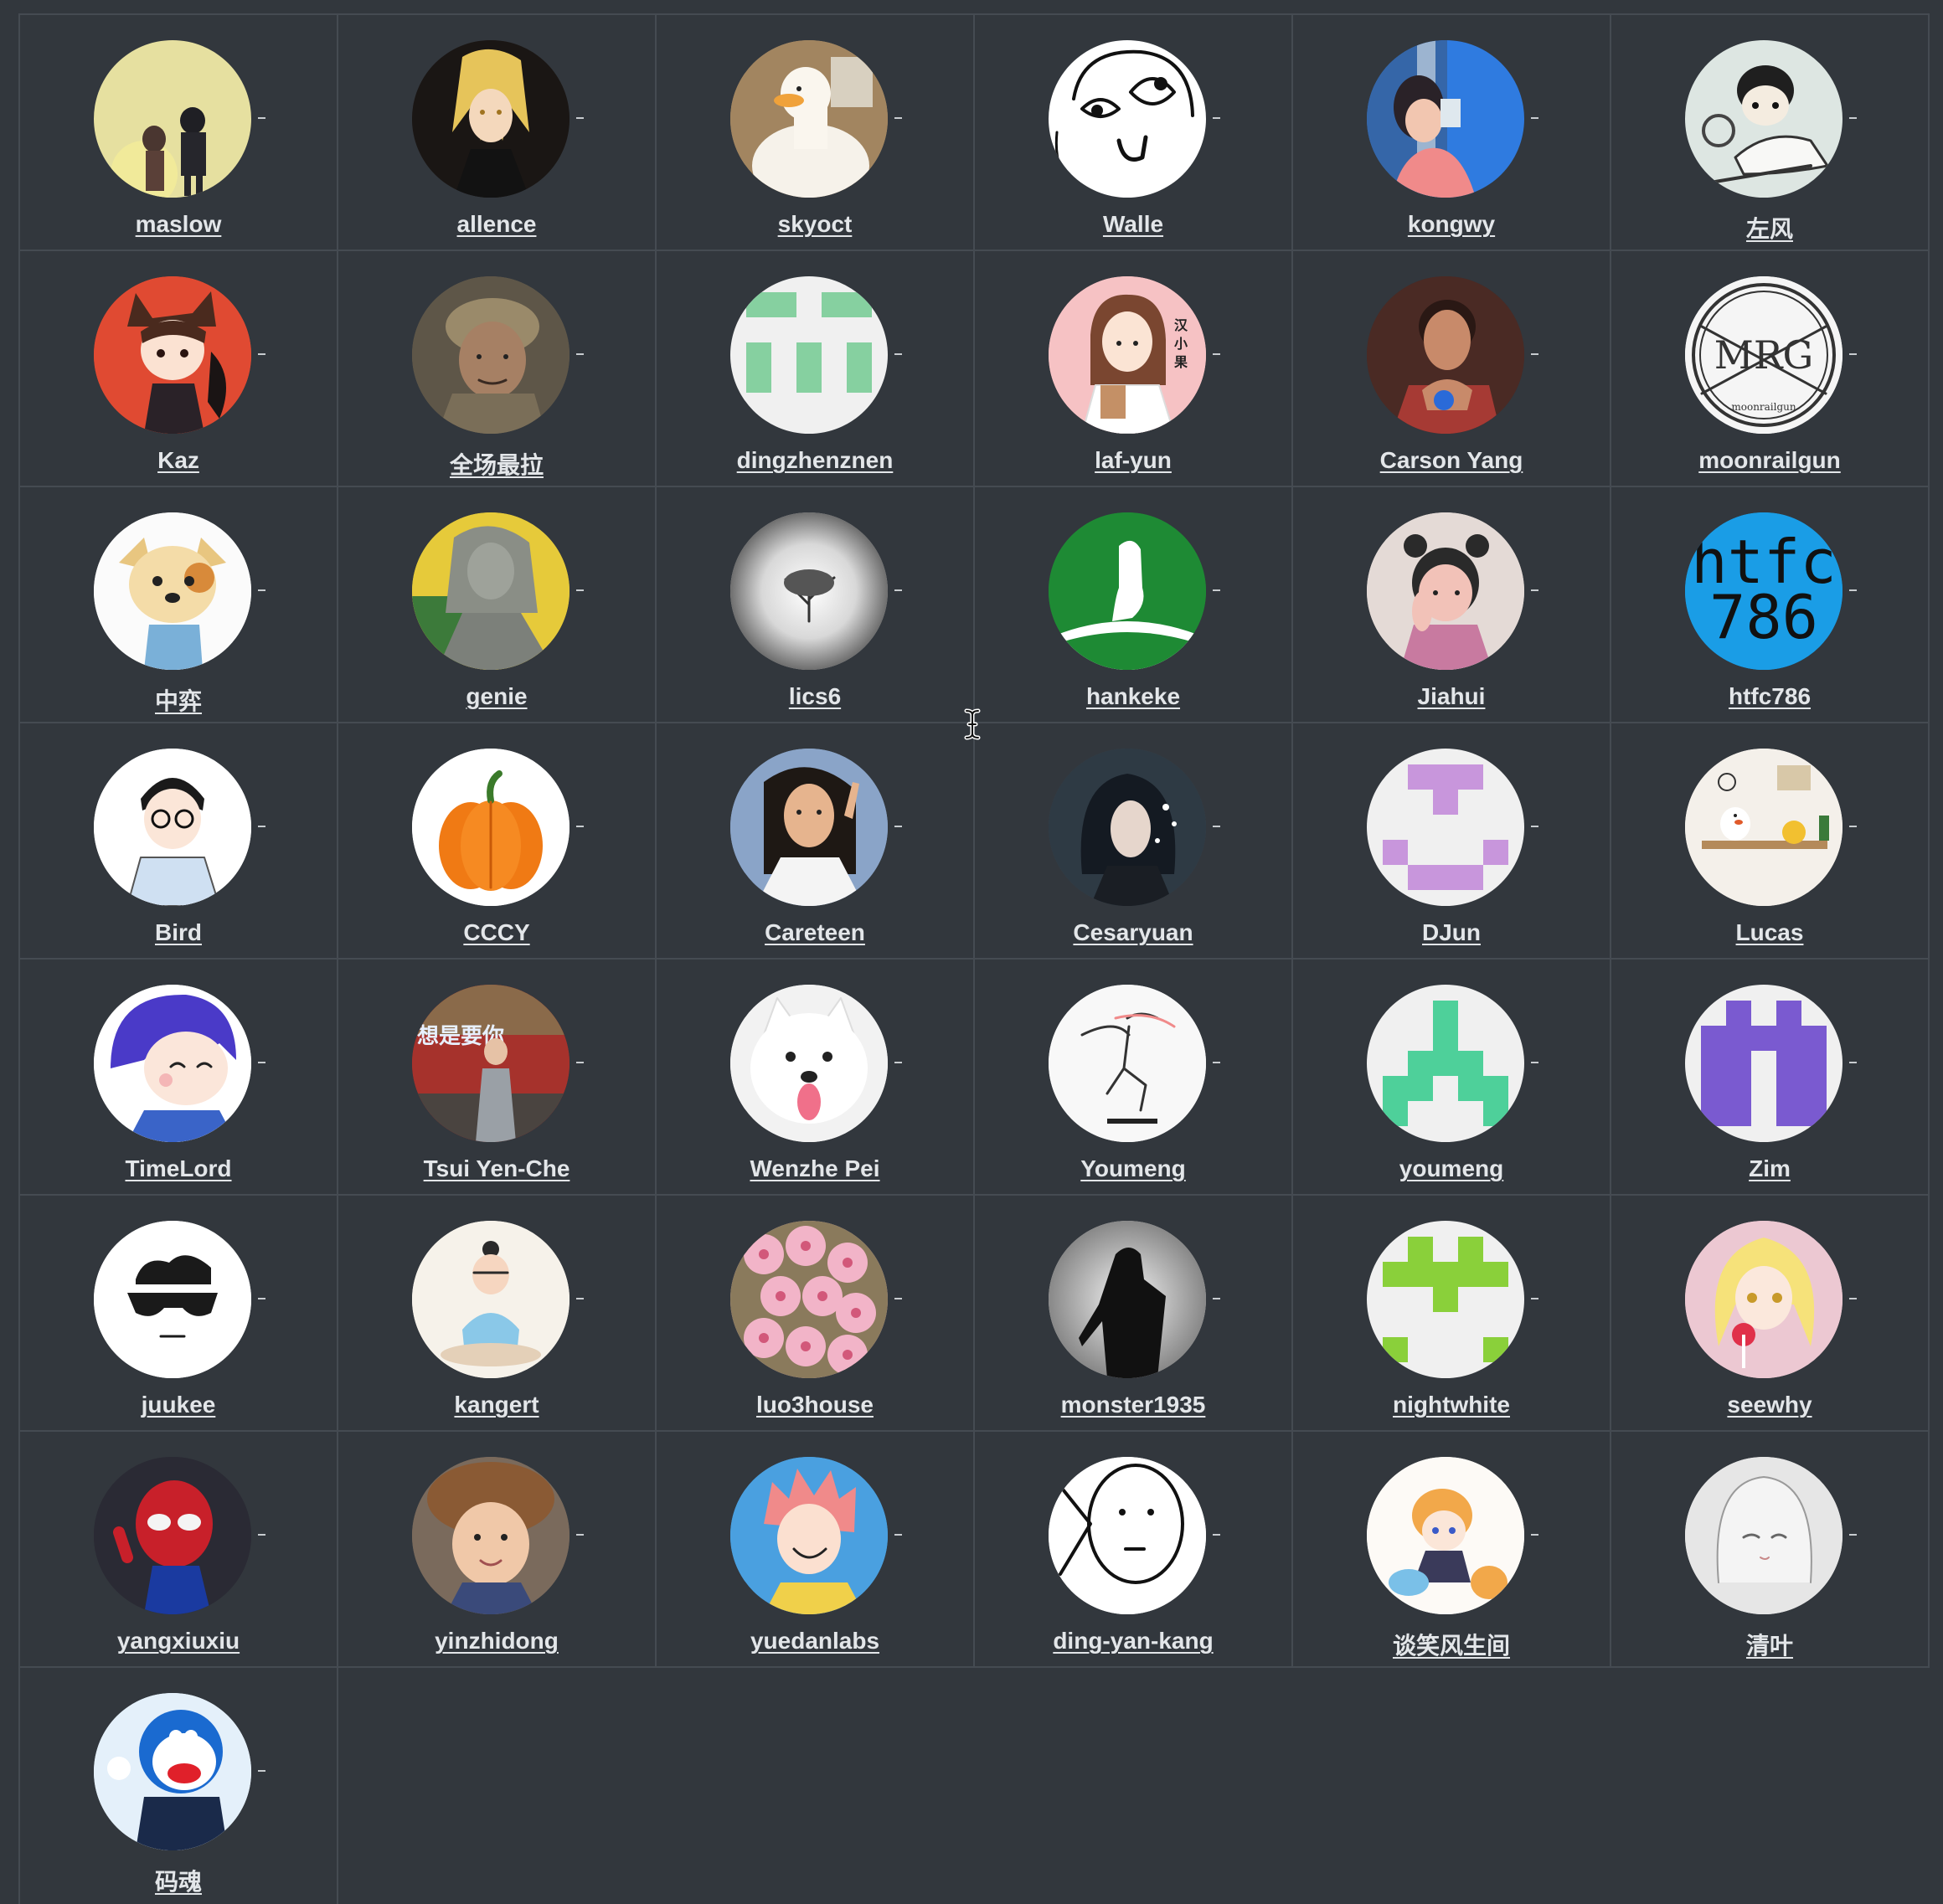 The width and height of the screenshot is (1943, 1904). What do you see at coordinates (809, 1536) in the screenshot?
I see `anime-boy-pink-hair-avatar-icon` at bounding box center [809, 1536].